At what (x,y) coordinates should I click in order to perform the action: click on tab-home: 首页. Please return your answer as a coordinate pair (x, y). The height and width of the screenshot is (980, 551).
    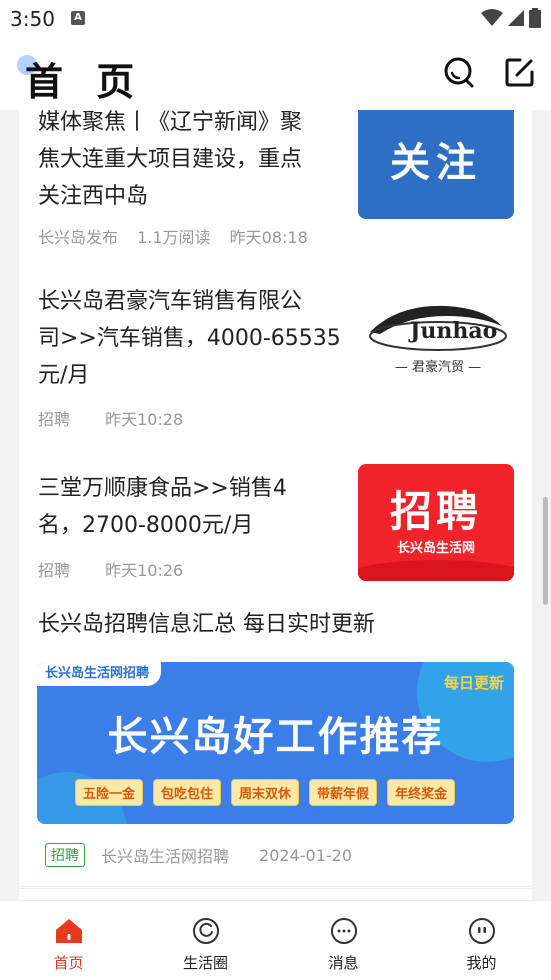
    Looking at the image, I should click on (68, 940).